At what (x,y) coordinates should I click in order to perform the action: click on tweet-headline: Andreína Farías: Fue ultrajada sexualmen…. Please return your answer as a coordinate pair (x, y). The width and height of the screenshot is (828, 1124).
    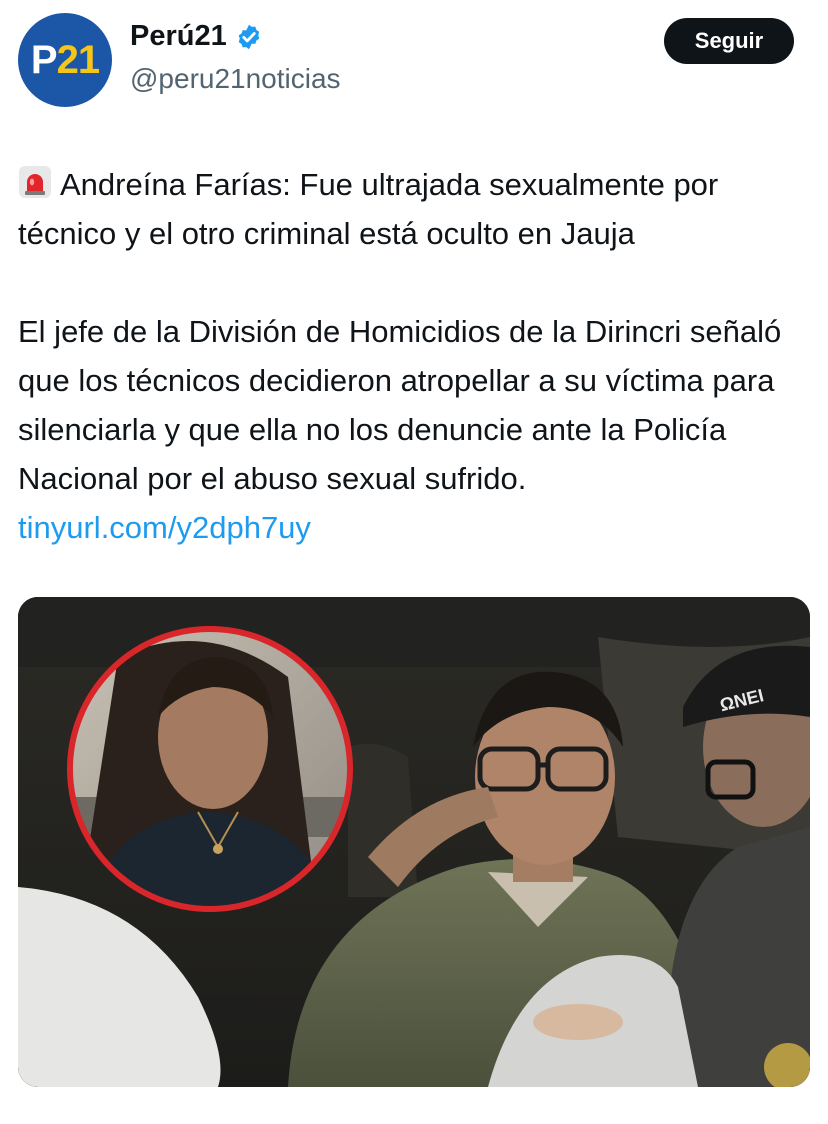
    Looking at the image, I should click on (368, 209).